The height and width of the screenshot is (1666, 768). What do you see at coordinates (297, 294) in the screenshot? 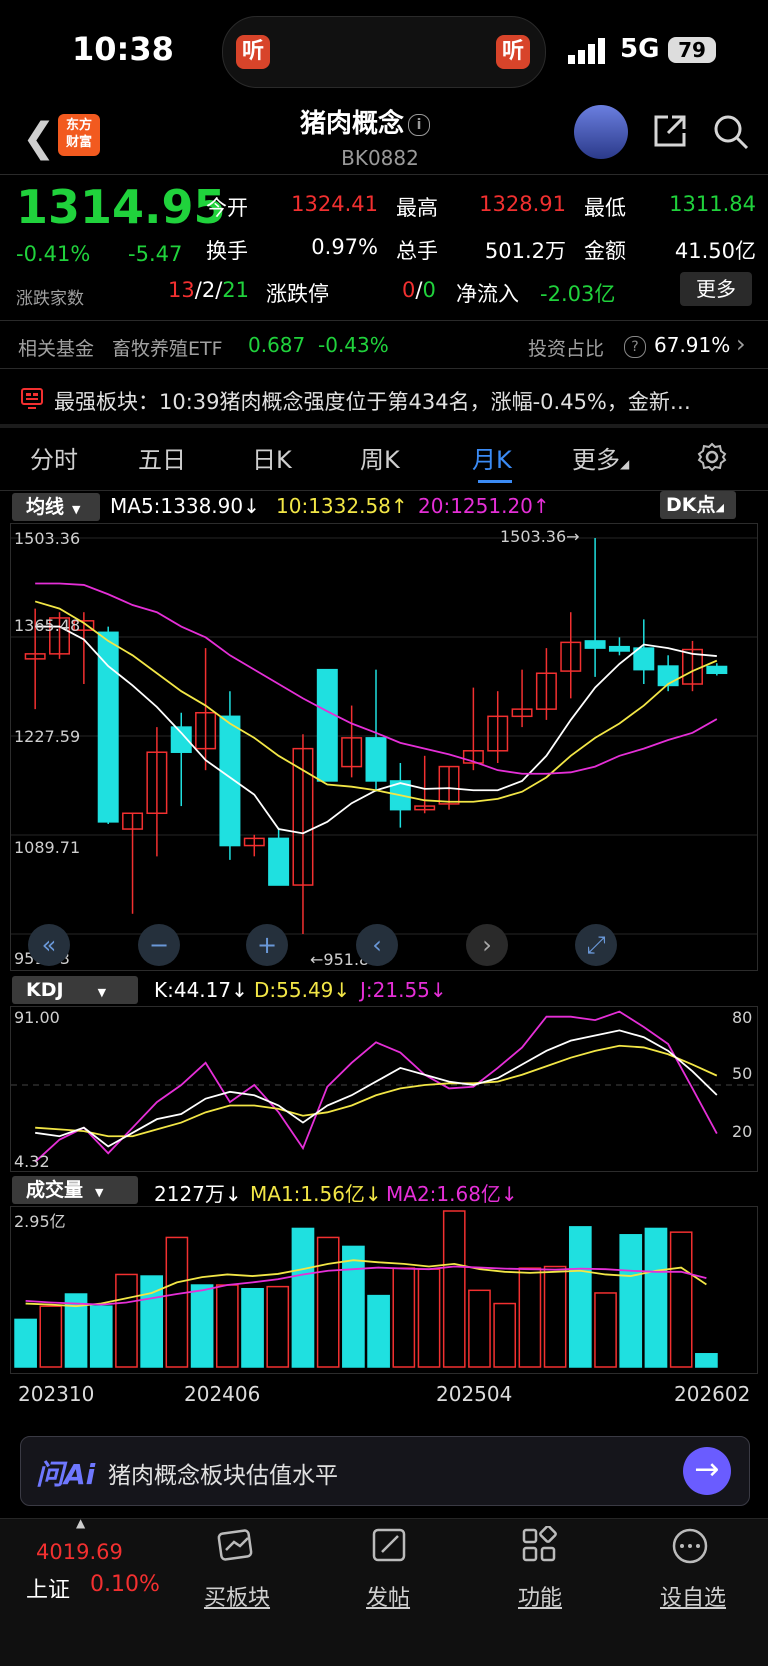
I see `limit-label: 涨跌停` at bounding box center [297, 294].